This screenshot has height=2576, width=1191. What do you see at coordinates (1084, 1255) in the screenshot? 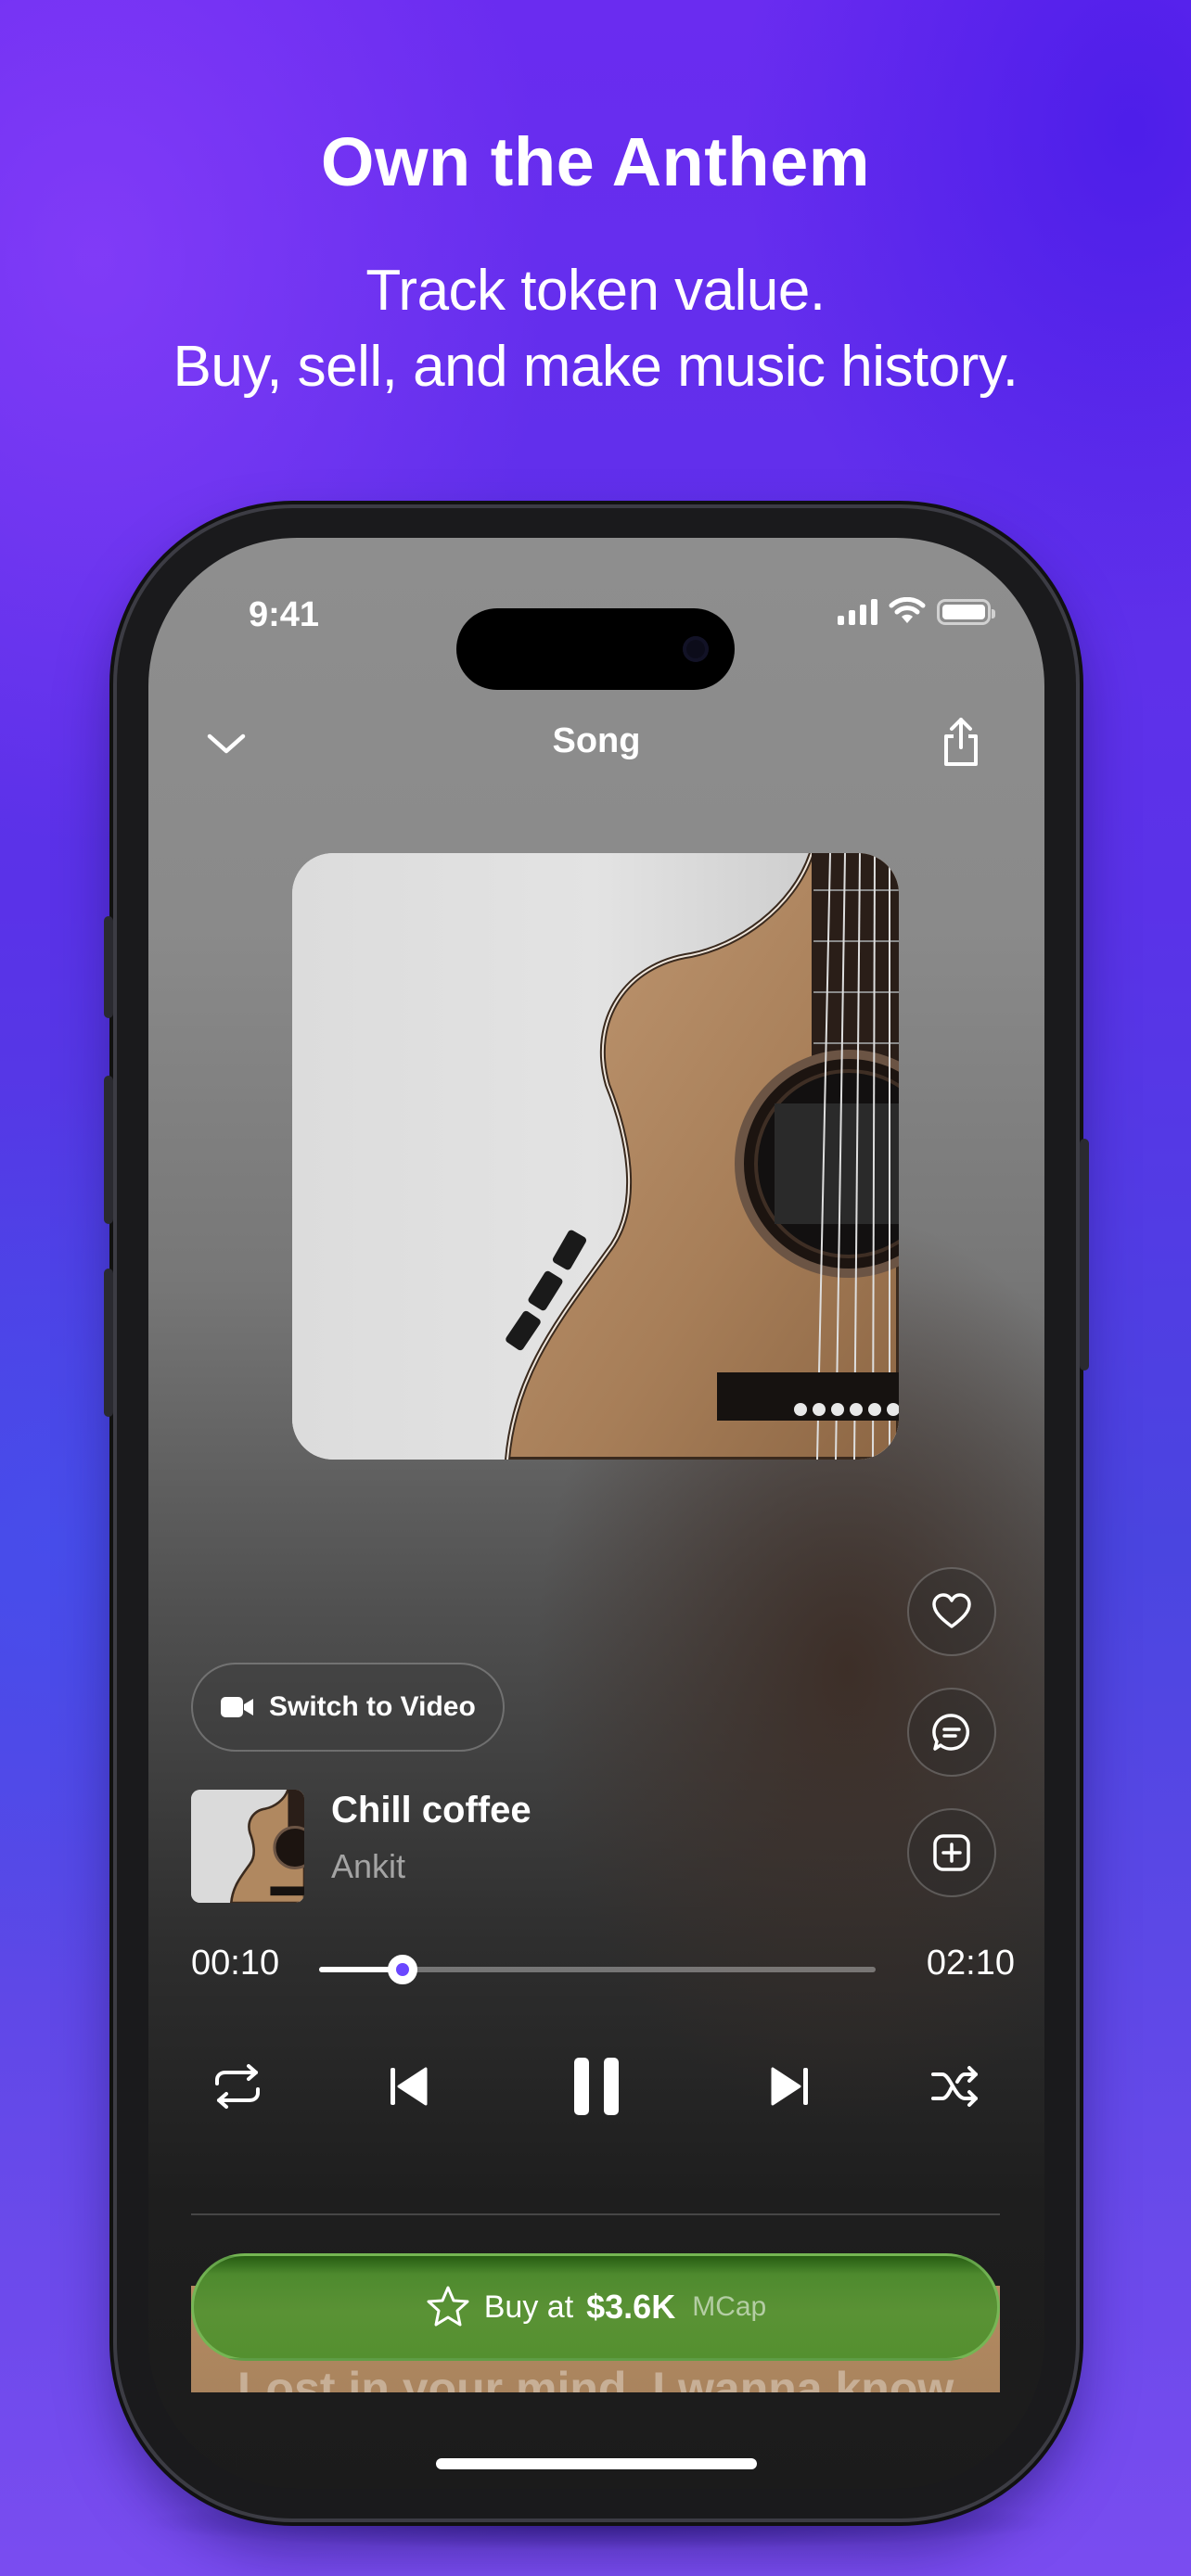
I see `power-button` at bounding box center [1084, 1255].